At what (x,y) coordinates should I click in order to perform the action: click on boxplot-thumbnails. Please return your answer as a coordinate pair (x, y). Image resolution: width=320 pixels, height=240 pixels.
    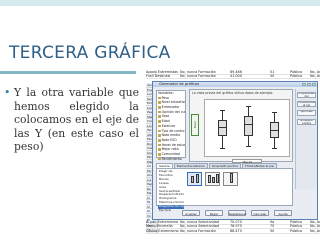
    Looking at the image, I should click on (239, 187).